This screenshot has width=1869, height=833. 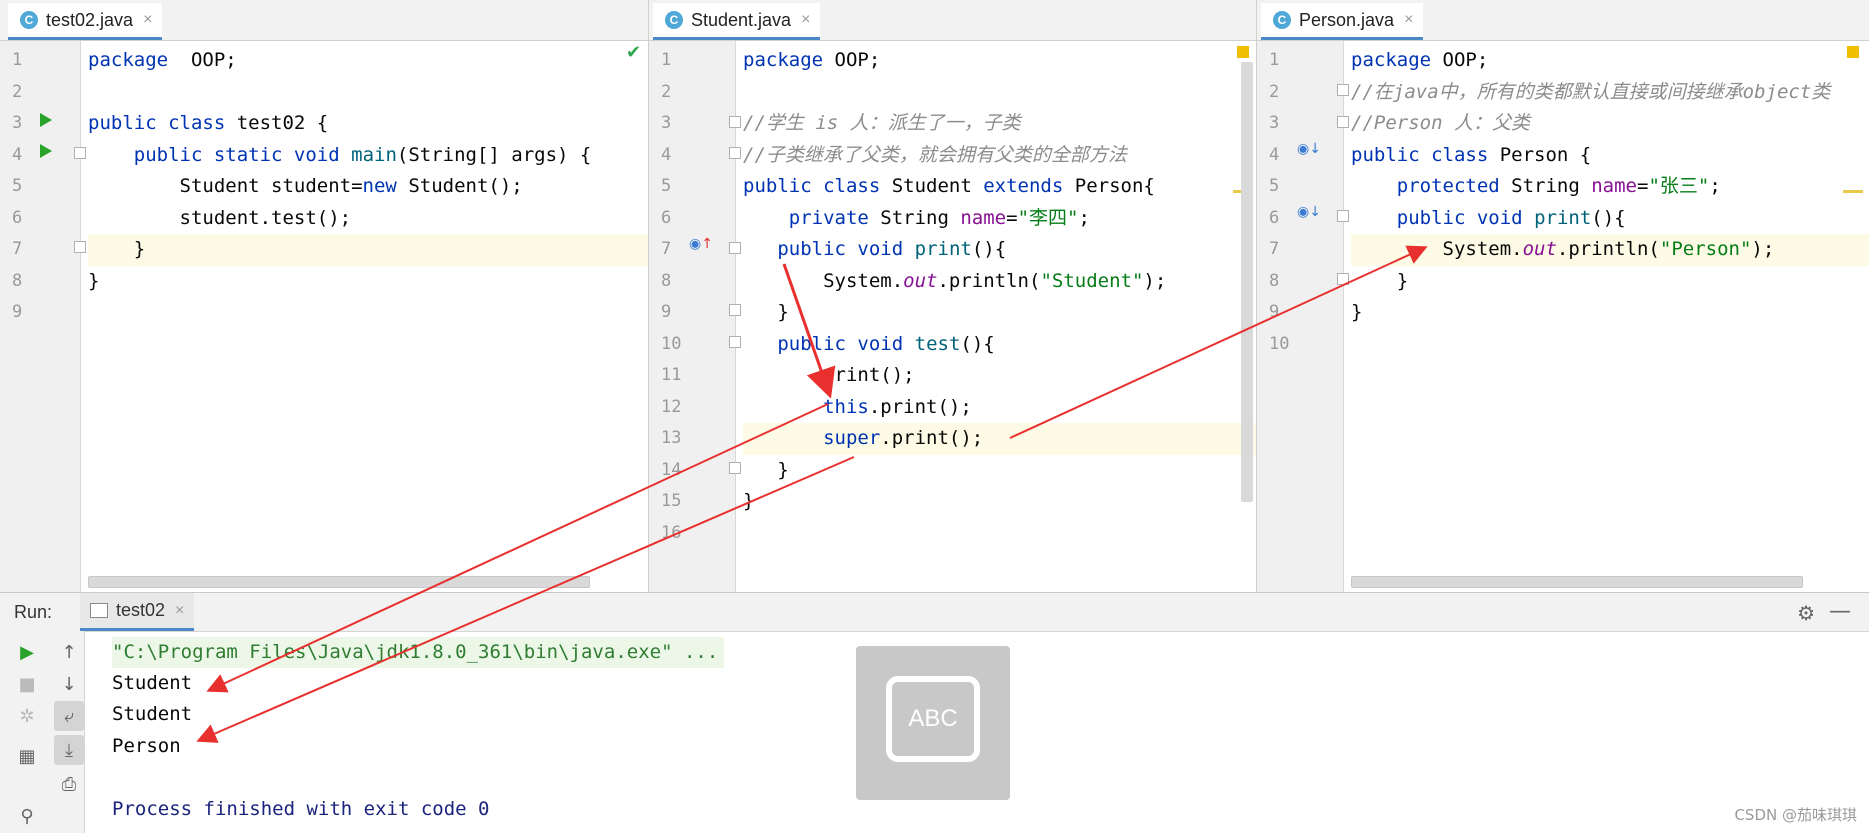 What do you see at coordinates (1806, 613) in the screenshot?
I see `gear-icon: ⚙` at bounding box center [1806, 613].